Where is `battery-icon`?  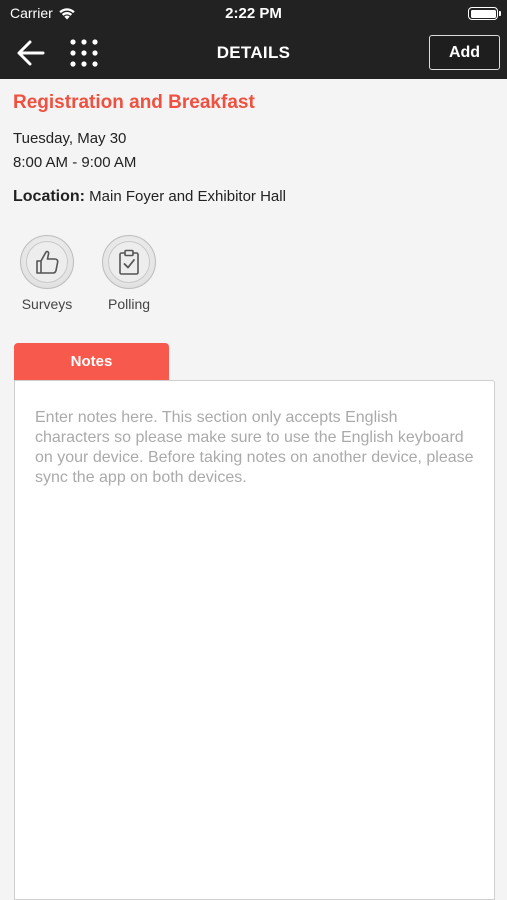
battery-icon is located at coordinates (484, 13).